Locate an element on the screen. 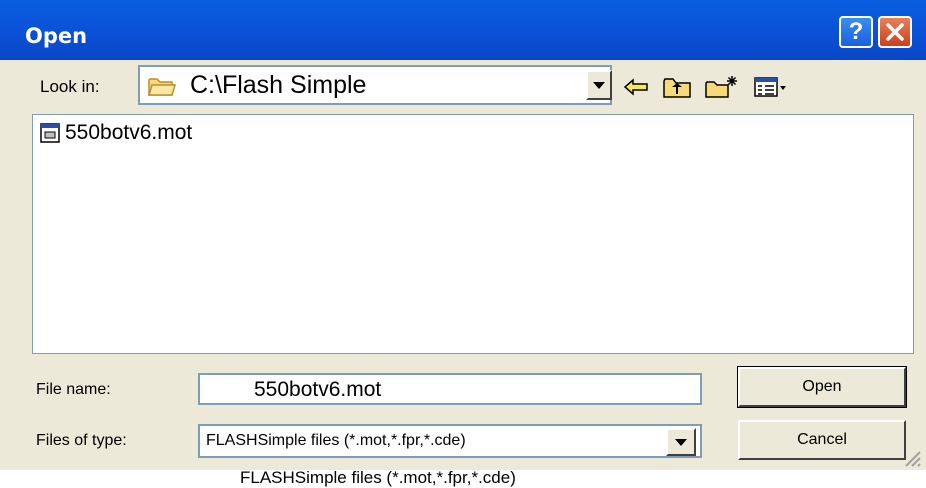 This screenshot has height=488, width=926. new-folder-icon is located at coordinates (721, 87).